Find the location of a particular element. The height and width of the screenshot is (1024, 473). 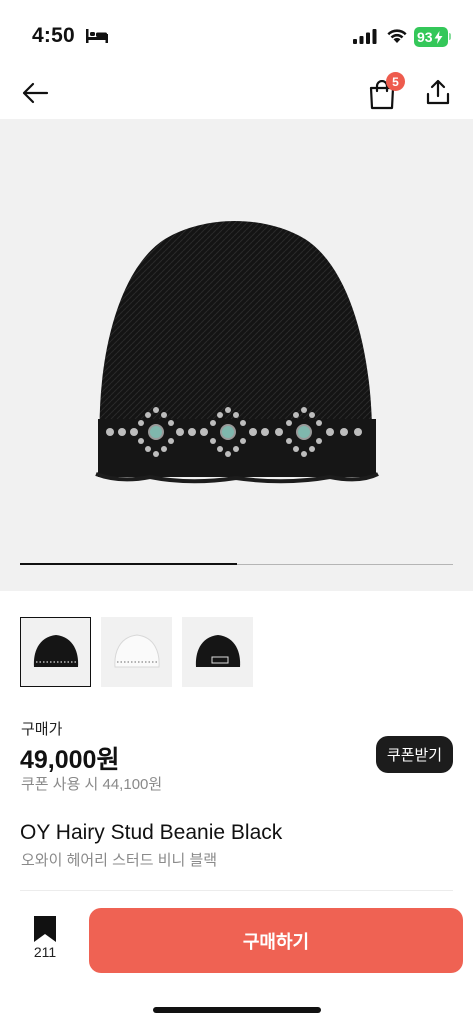

battery-level: 93 is located at coordinates (425, 37).